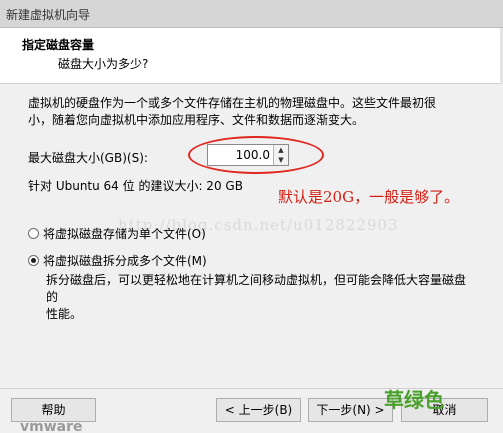 The image size is (503, 433). What do you see at coordinates (251, 56) in the screenshot?
I see `wizard-header: 指定磁盘容量 磁盘大小为多少?` at bounding box center [251, 56].